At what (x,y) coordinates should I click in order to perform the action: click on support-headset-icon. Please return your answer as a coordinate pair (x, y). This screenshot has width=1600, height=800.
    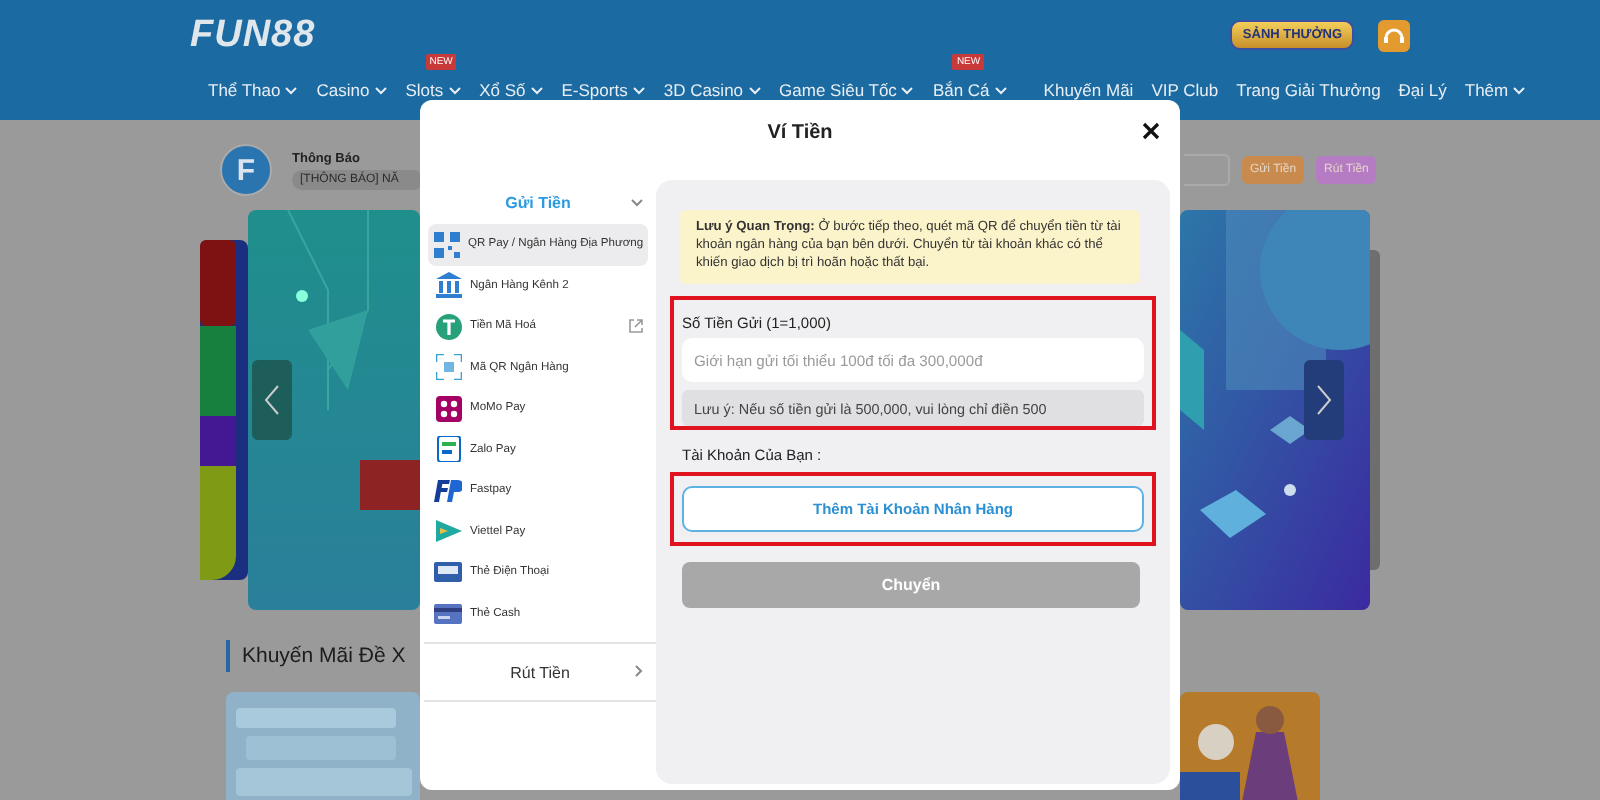
    Looking at the image, I should click on (1394, 35).